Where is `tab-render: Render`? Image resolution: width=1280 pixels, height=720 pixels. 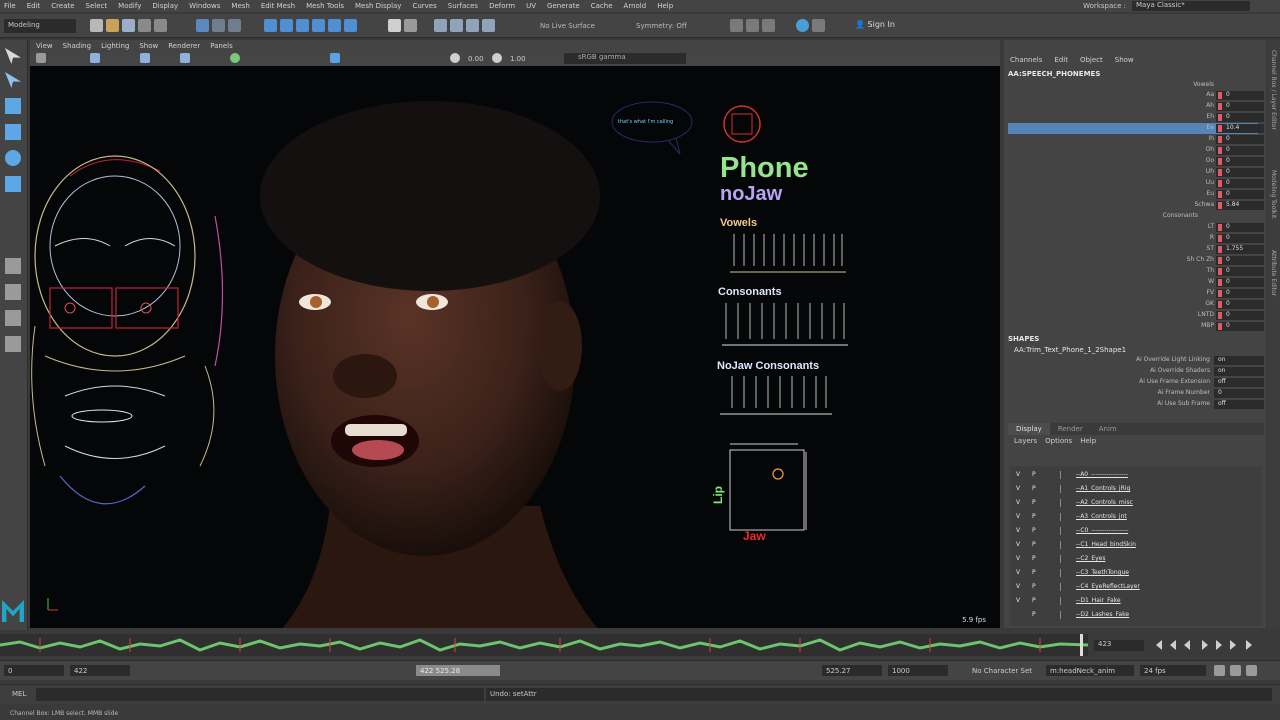
tab-render: Render is located at coordinates (1070, 429).